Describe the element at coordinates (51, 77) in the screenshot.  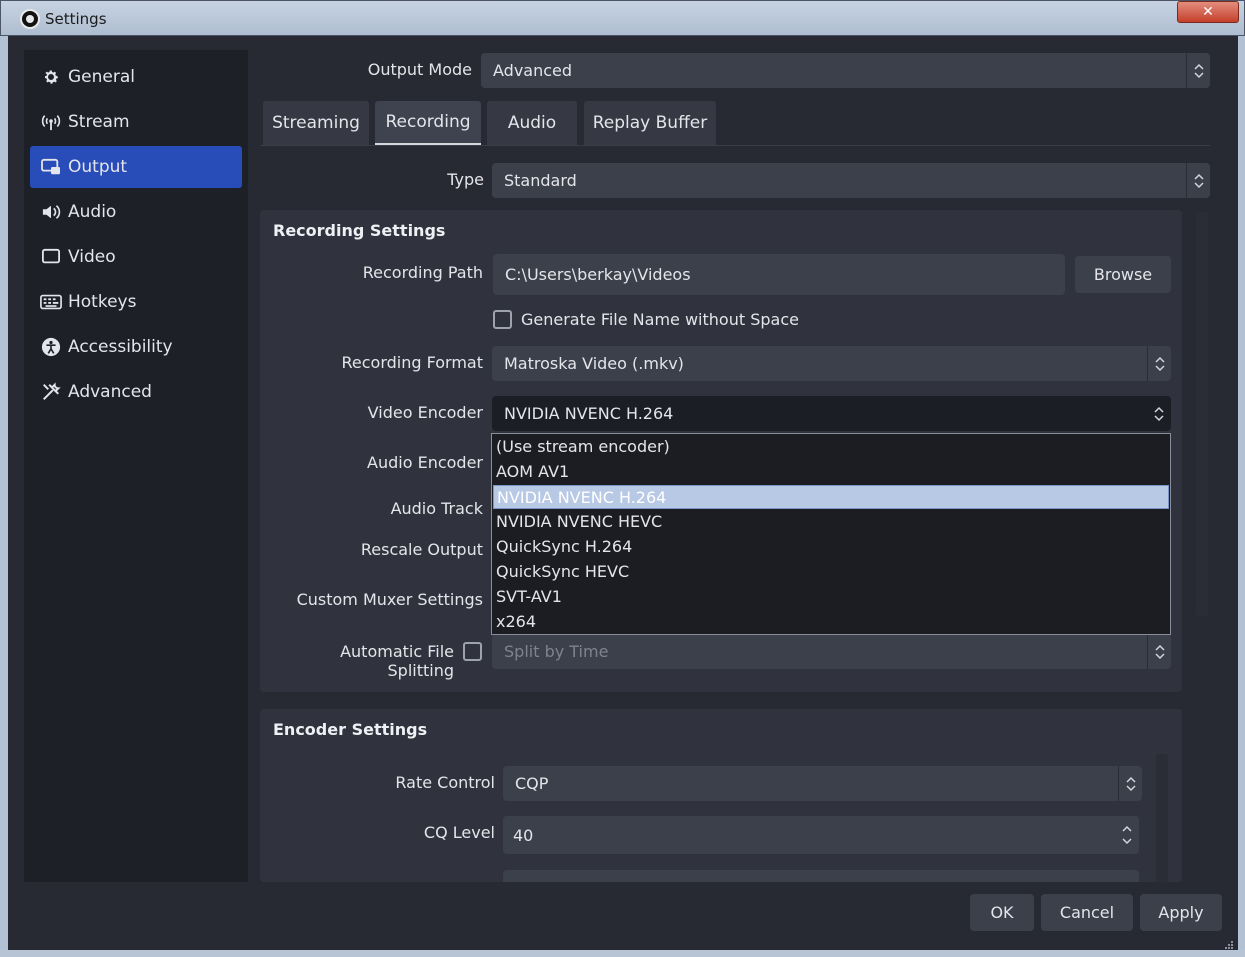
I see `gear-icon` at that location.